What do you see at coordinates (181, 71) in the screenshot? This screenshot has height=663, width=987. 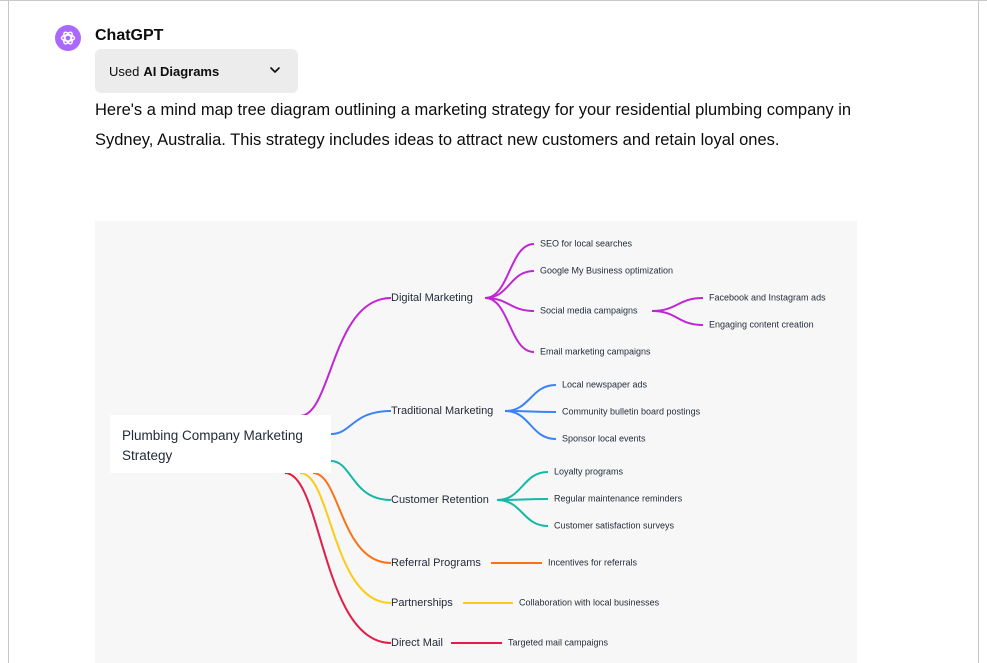 I see `tool-name: AI Diagrams` at bounding box center [181, 71].